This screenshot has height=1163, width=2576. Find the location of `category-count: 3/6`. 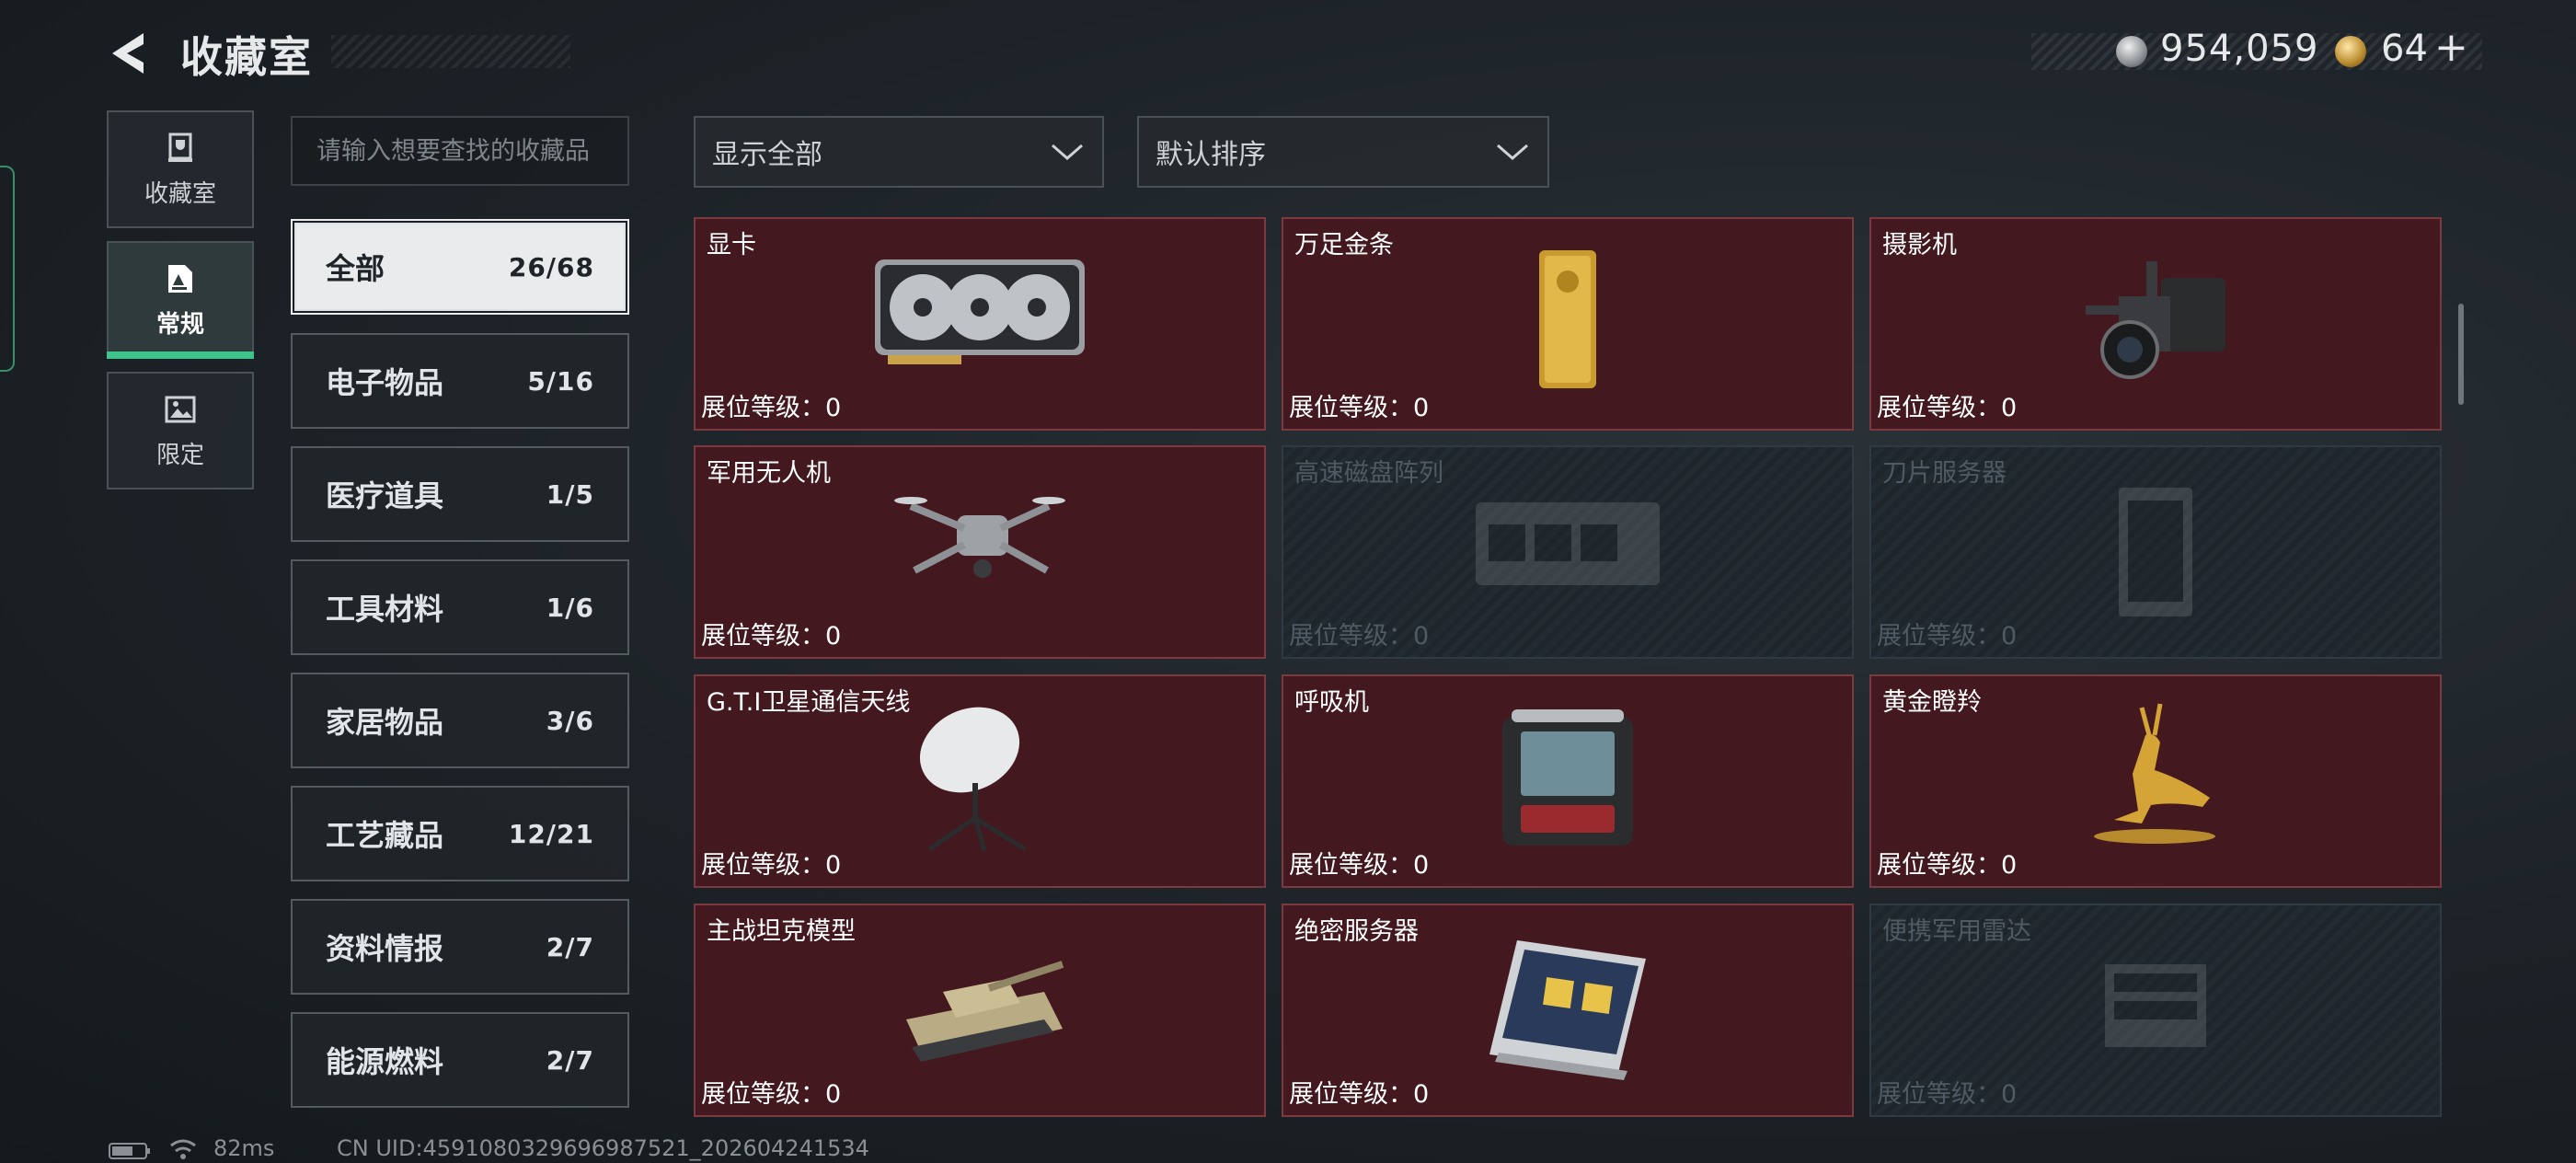

category-count: 3/6 is located at coordinates (570, 720).